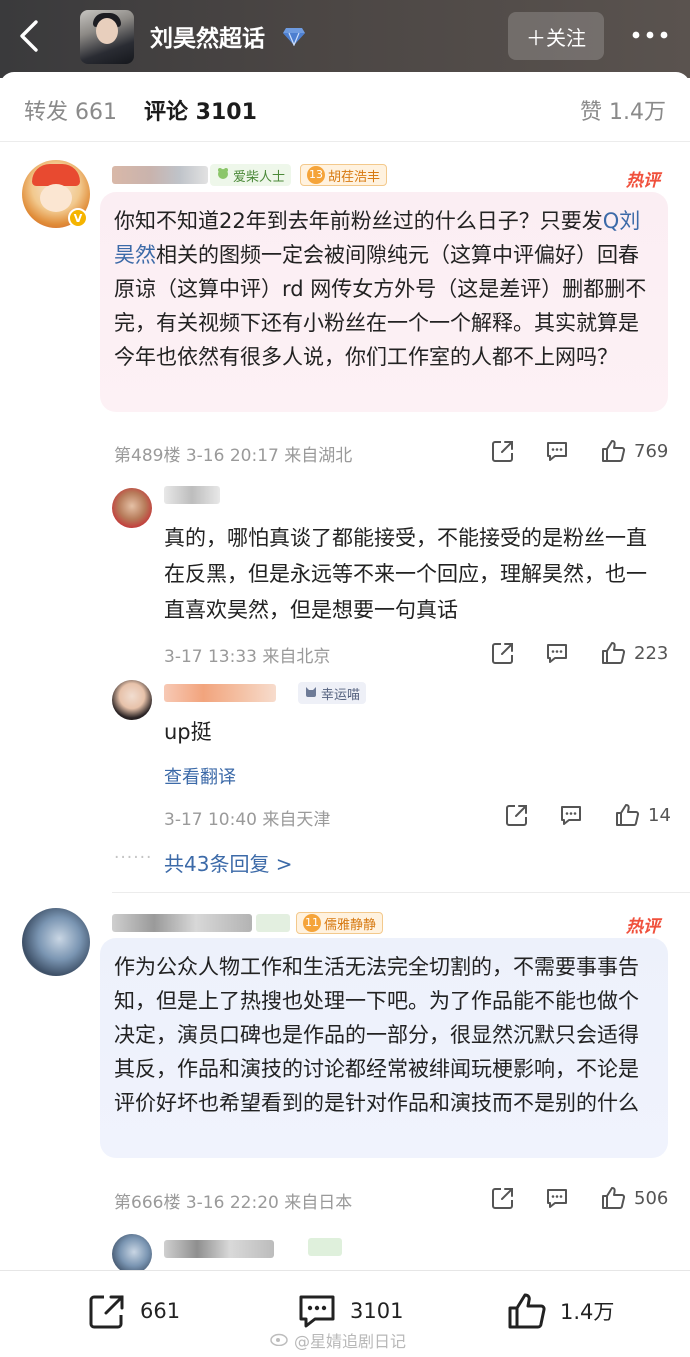 The image size is (690, 1357). I want to click on like-button: 769, so click(634, 451).